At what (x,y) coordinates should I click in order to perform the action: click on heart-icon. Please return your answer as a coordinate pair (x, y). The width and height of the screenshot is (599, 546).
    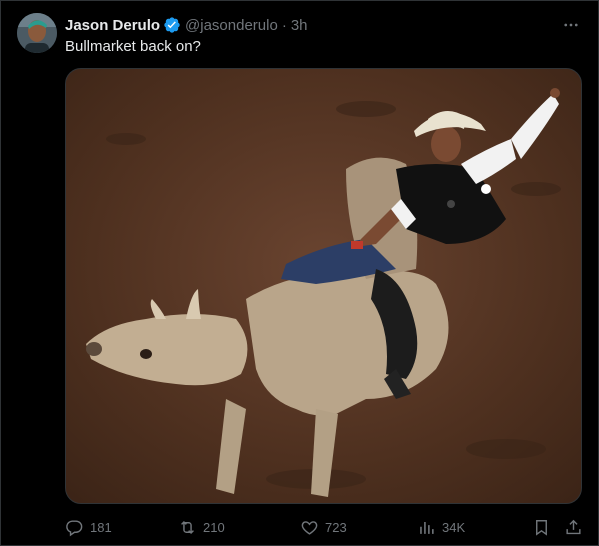
    Looking at the image, I should click on (309, 527).